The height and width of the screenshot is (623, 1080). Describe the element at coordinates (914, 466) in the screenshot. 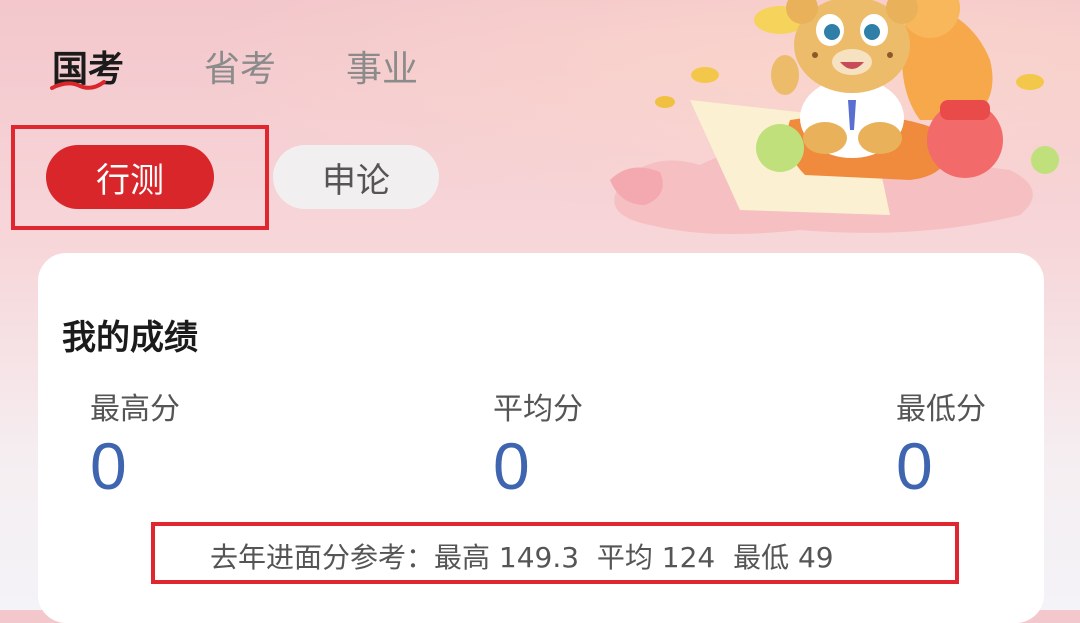

I see `min-score-value: 0` at that location.